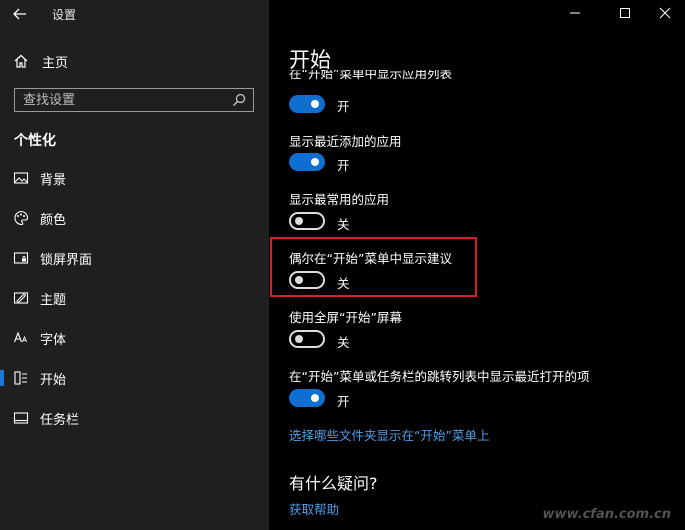 This screenshot has width=685, height=530. Describe the element at coordinates (333, 483) in the screenshot. I see `help-title: 有什么疑问?` at that location.